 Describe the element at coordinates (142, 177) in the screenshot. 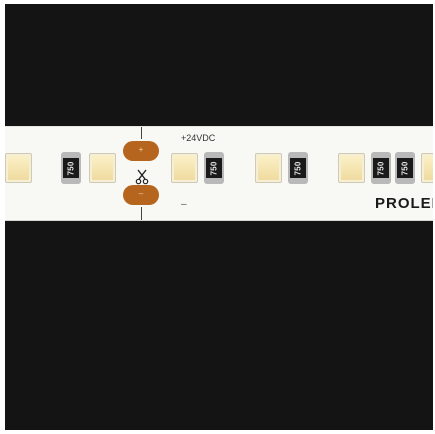

I see `scissors-icon` at that location.